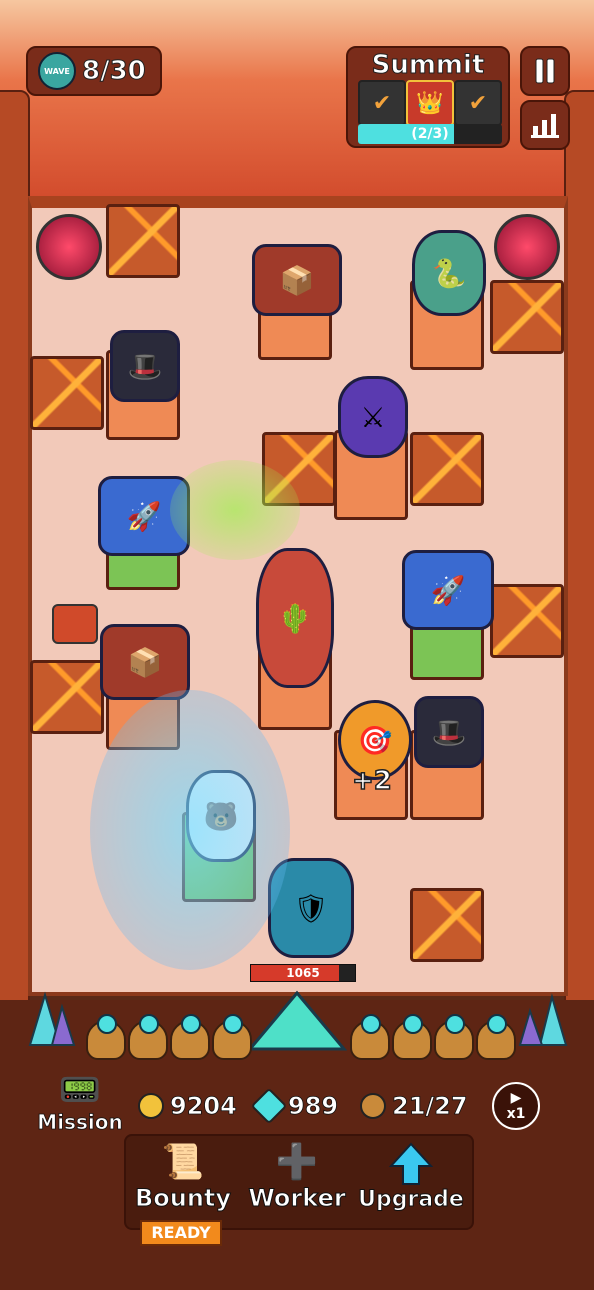 This screenshot has height=1290, width=594. What do you see at coordinates (151, 1106) in the screenshot?
I see `gold-coin-icon` at bounding box center [151, 1106].